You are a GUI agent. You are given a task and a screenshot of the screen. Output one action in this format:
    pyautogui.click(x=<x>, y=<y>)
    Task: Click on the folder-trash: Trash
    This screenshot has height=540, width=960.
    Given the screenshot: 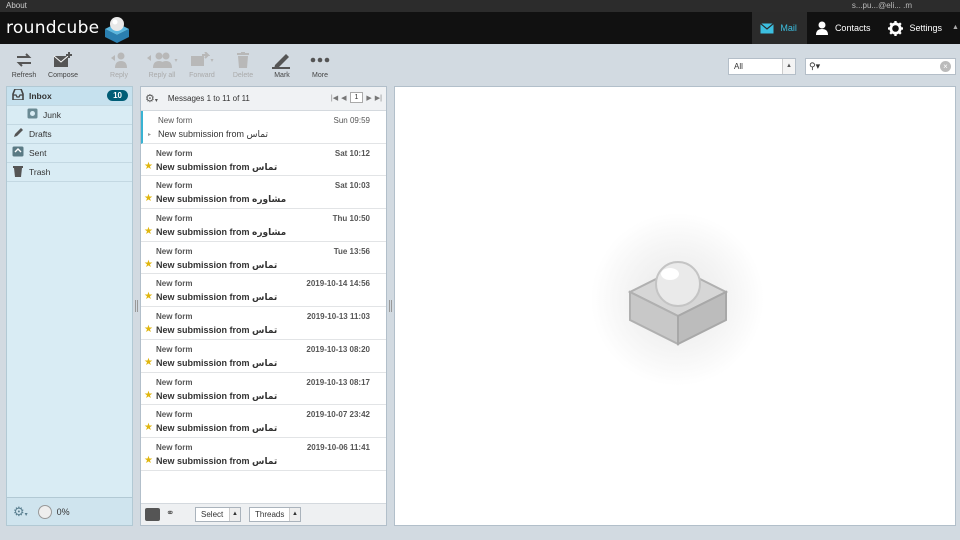 What is the action you would take?
    pyautogui.click(x=69, y=172)
    